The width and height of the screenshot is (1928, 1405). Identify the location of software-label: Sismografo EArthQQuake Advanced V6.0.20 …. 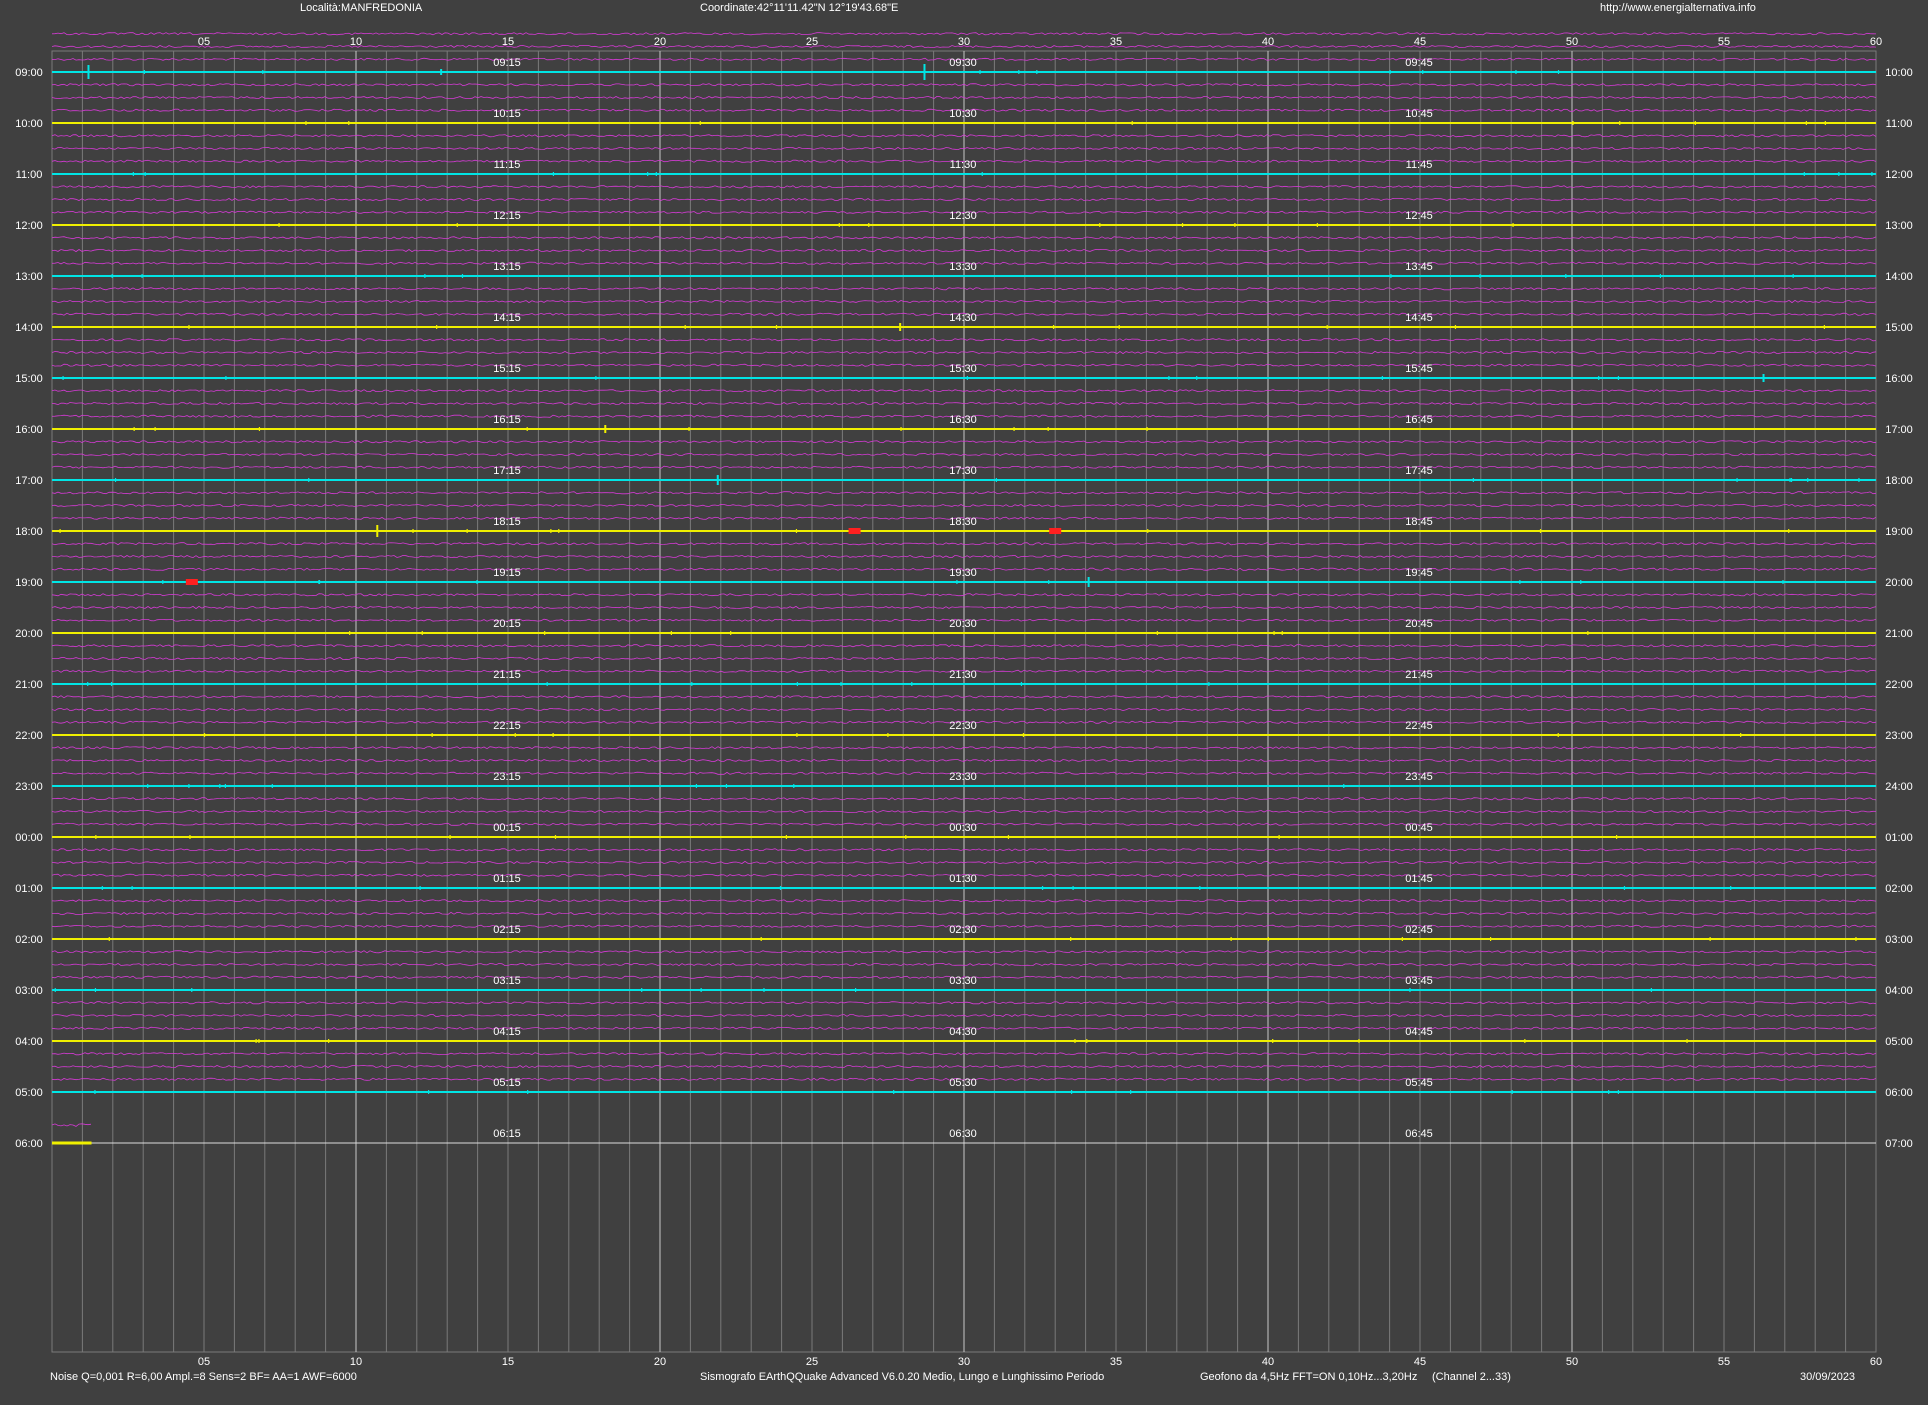
(902, 1377).